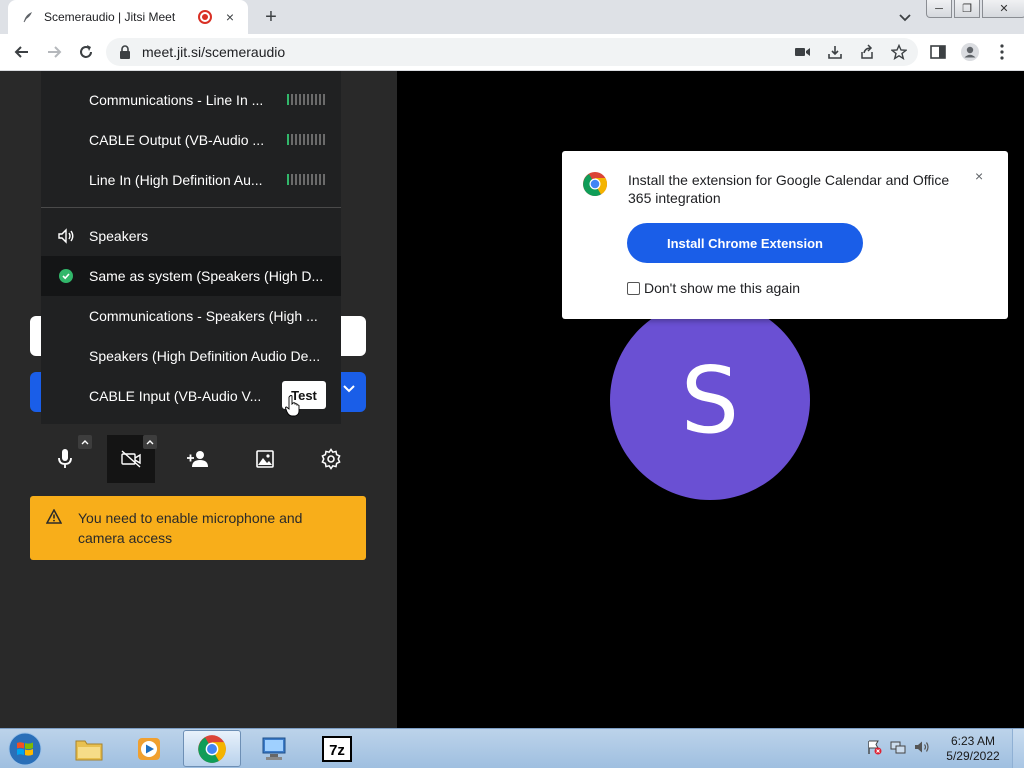  What do you see at coordinates (274, 748) in the screenshot?
I see `network-icon` at bounding box center [274, 748].